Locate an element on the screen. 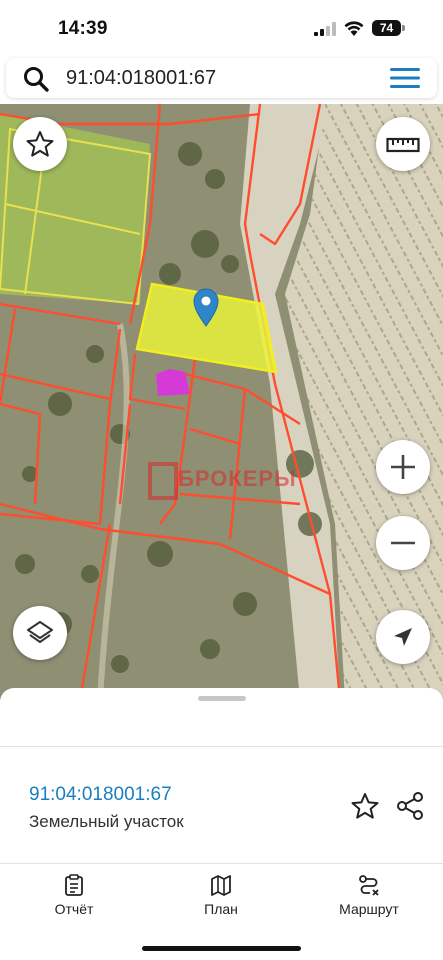 The height and width of the screenshot is (960, 443). hamburger-menu-icon is located at coordinates (405, 78).